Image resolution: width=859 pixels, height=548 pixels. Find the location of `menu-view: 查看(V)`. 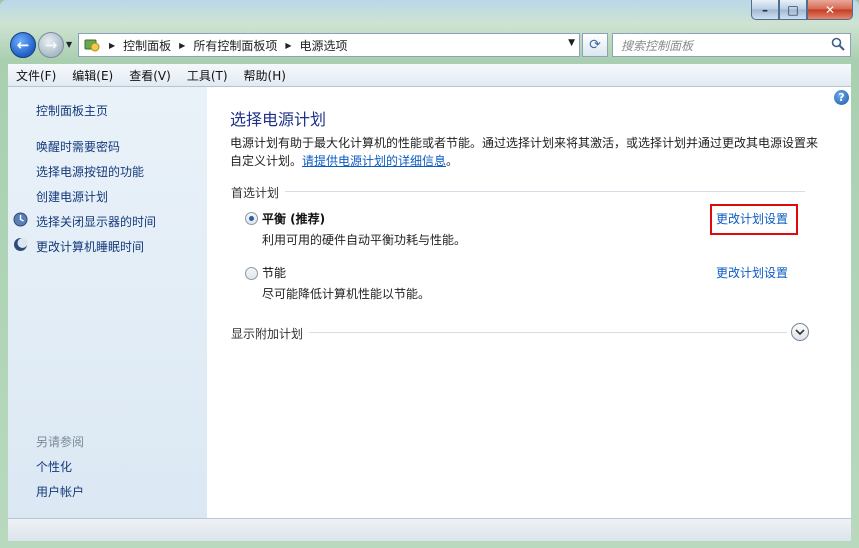

menu-view: 查看(V) is located at coordinates (150, 75).